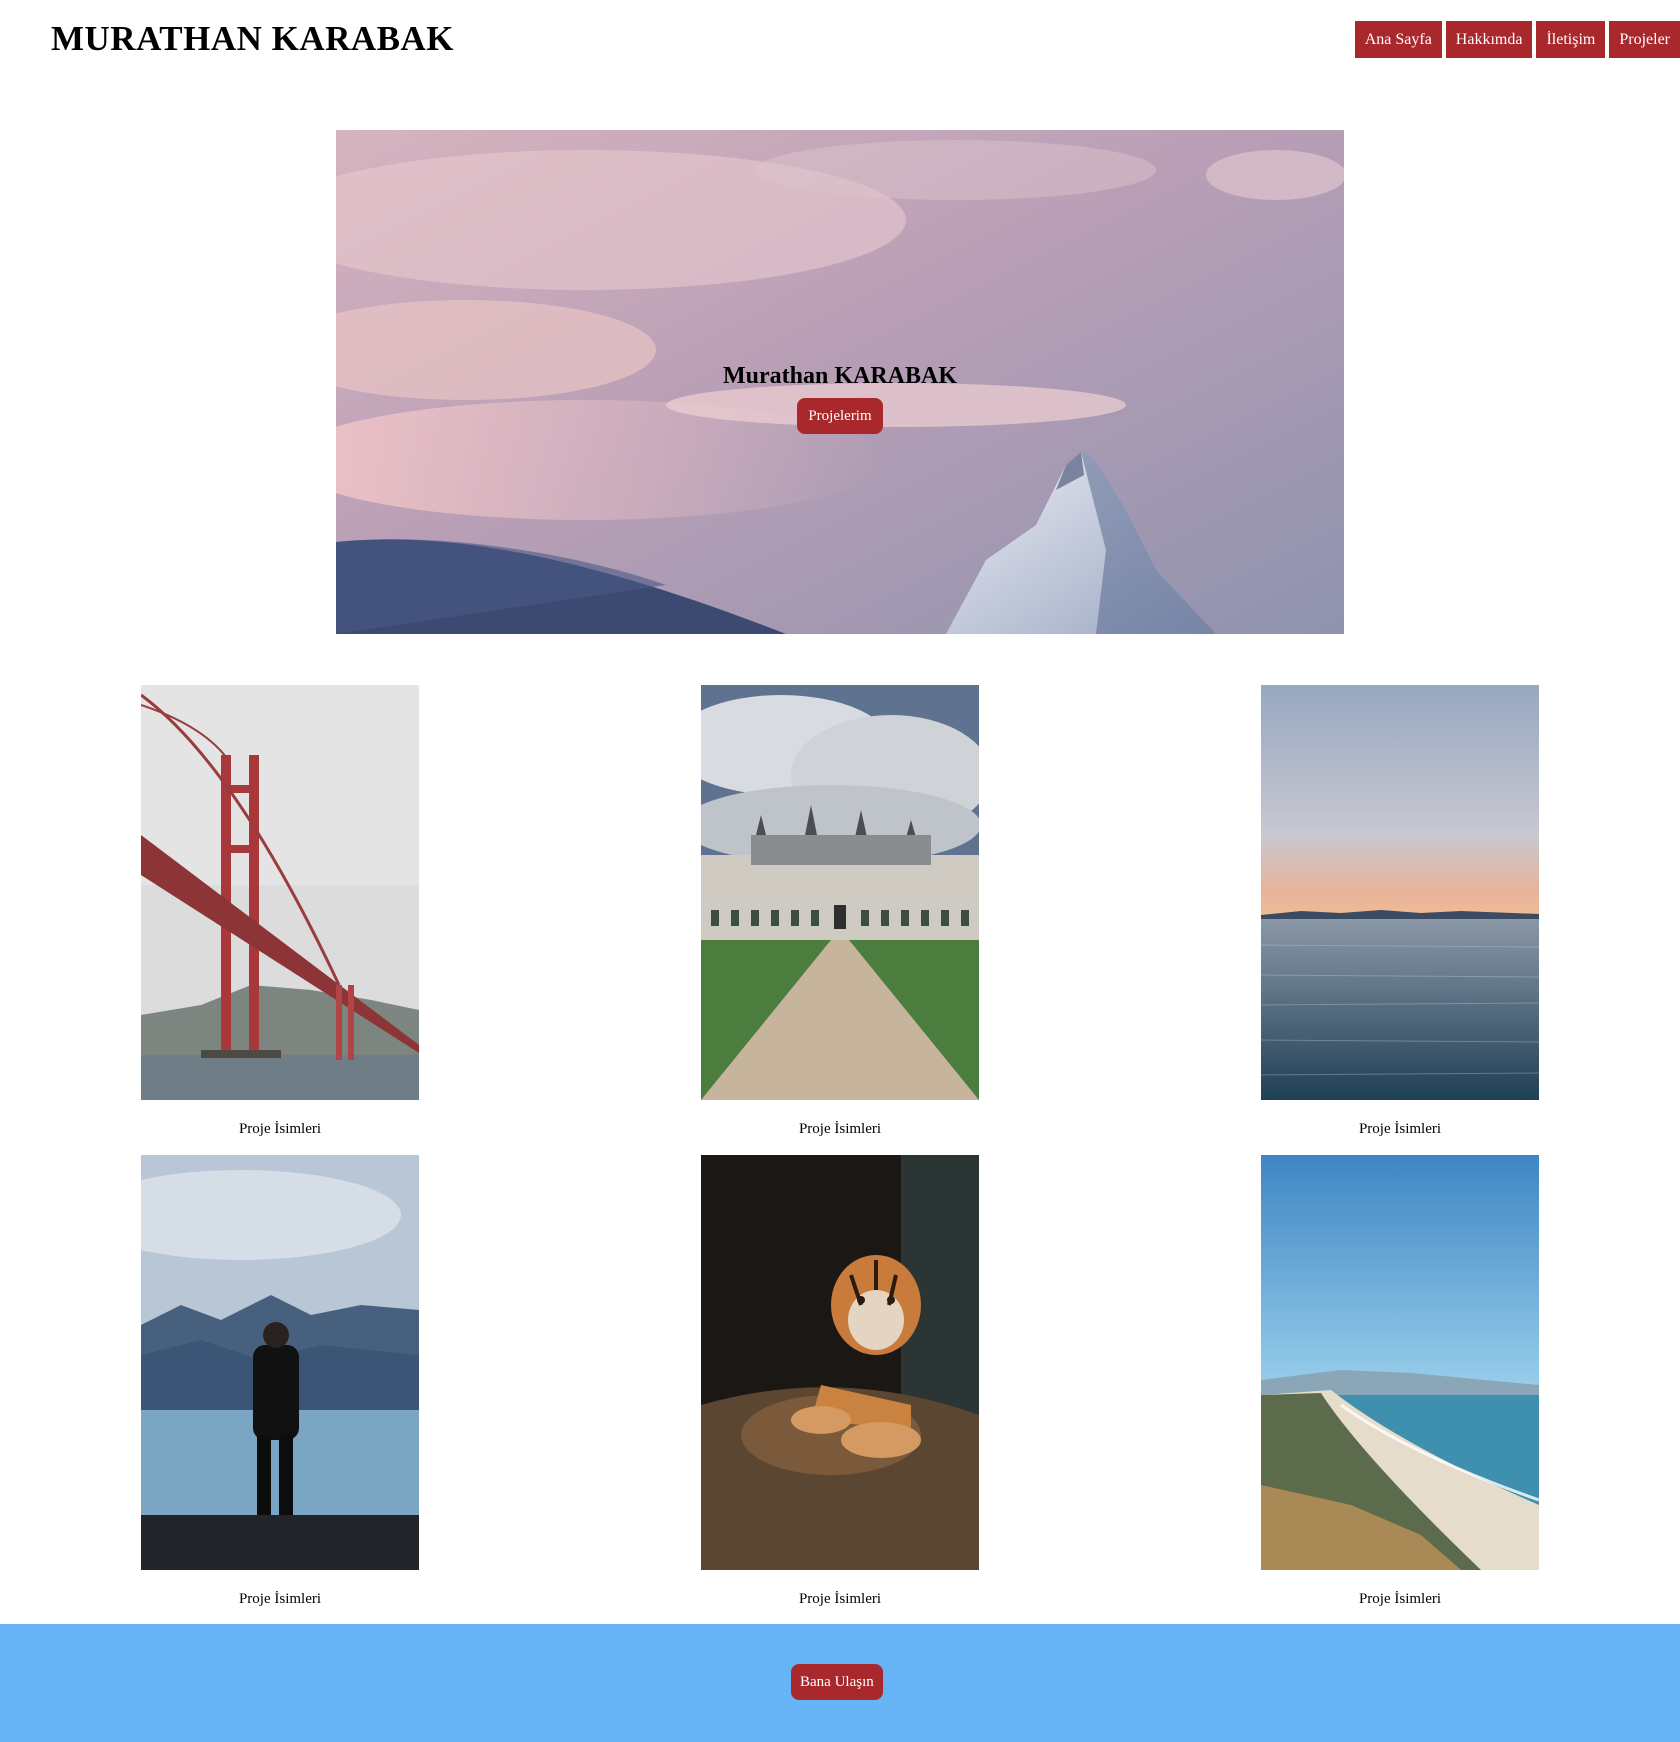  Describe the element at coordinates (1400, 1362) in the screenshot. I see `coastline-image` at that location.